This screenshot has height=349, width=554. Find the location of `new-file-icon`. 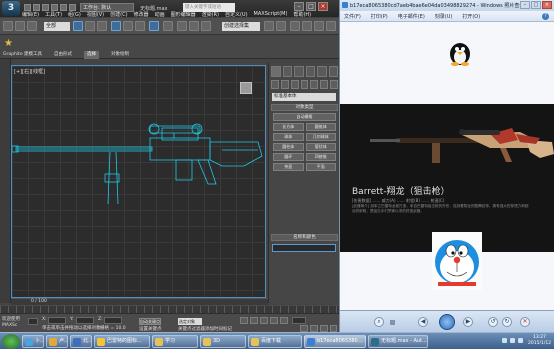

new-file-icon is located at coordinates (27, 7).